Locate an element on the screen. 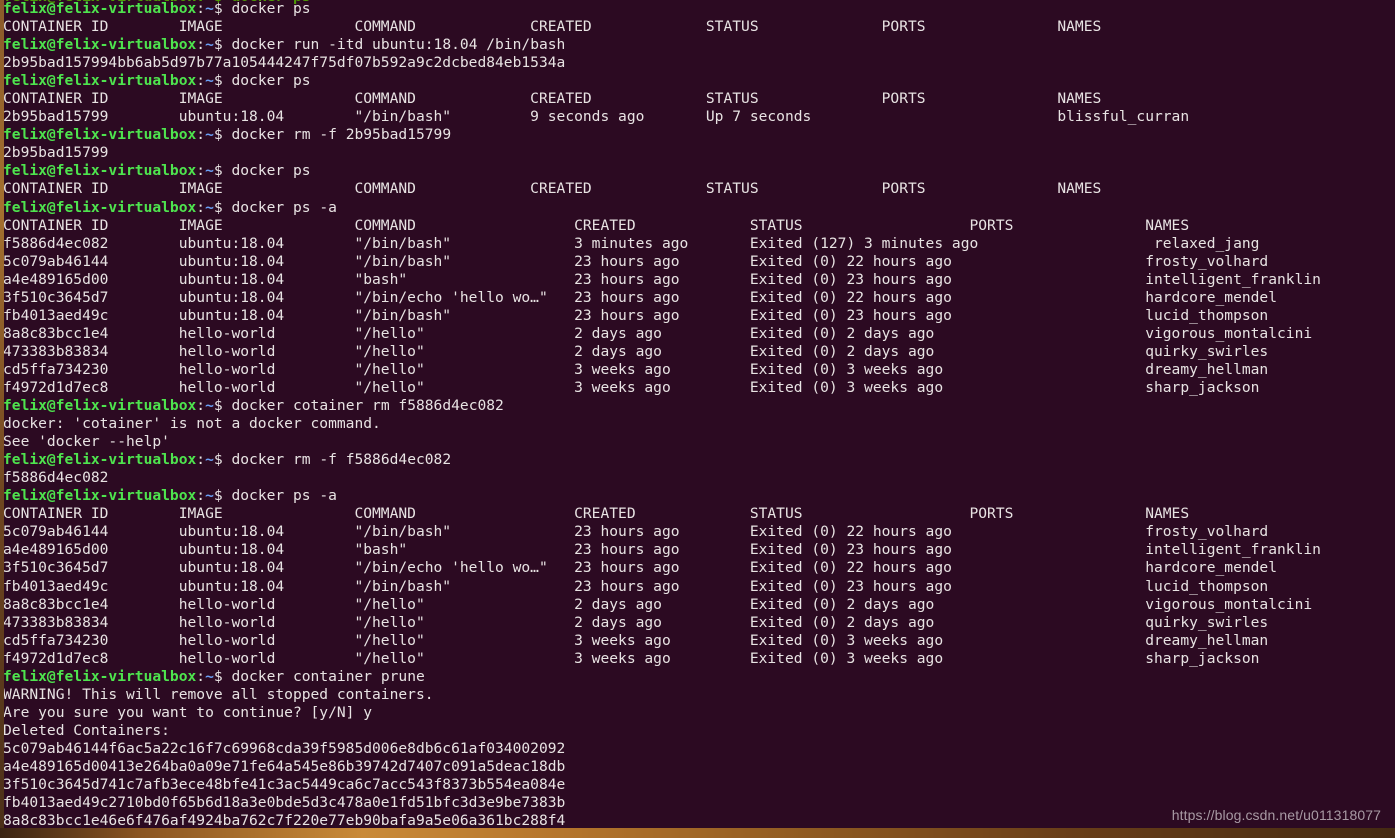  command-text: docker rm -f f5886d4ec082 is located at coordinates (341, 460).